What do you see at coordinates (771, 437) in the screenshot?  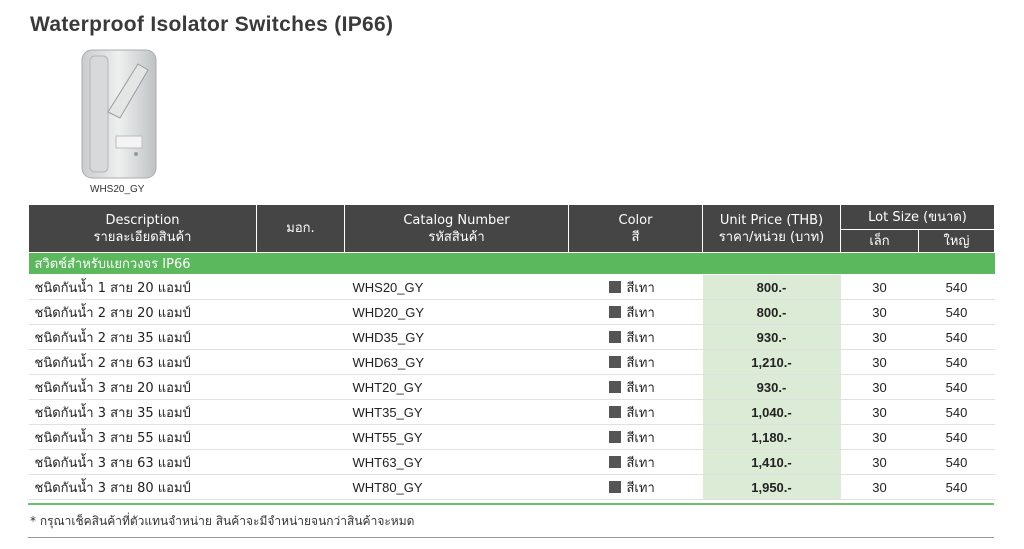 I see `row-unit-price: 1,180.-` at bounding box center [771, 437].